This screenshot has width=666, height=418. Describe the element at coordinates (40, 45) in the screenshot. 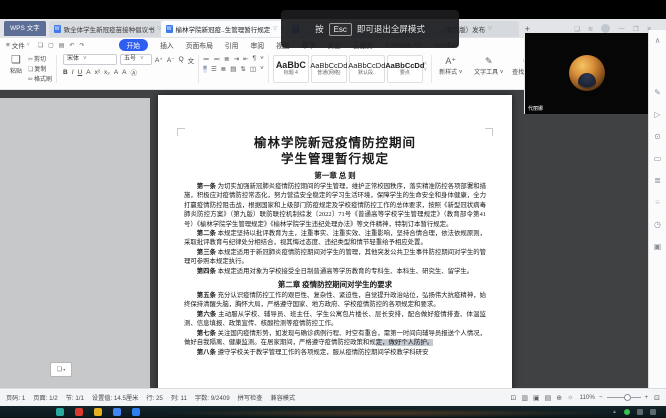

I see `new-file-icon: ❏` at that location.